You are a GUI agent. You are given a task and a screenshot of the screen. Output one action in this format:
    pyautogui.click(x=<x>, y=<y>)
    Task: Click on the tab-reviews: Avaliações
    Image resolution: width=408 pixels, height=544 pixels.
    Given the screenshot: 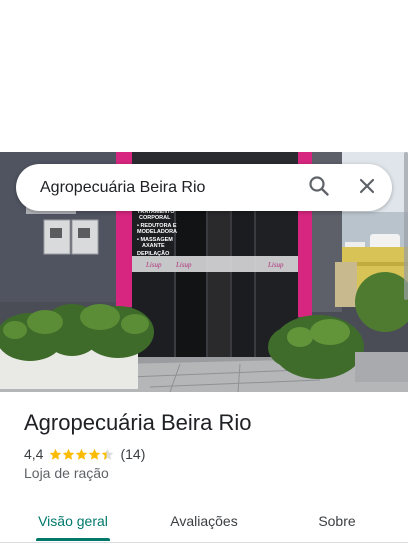 What is the action you would take?
    pyautogui.click(x=204, y=521)
    